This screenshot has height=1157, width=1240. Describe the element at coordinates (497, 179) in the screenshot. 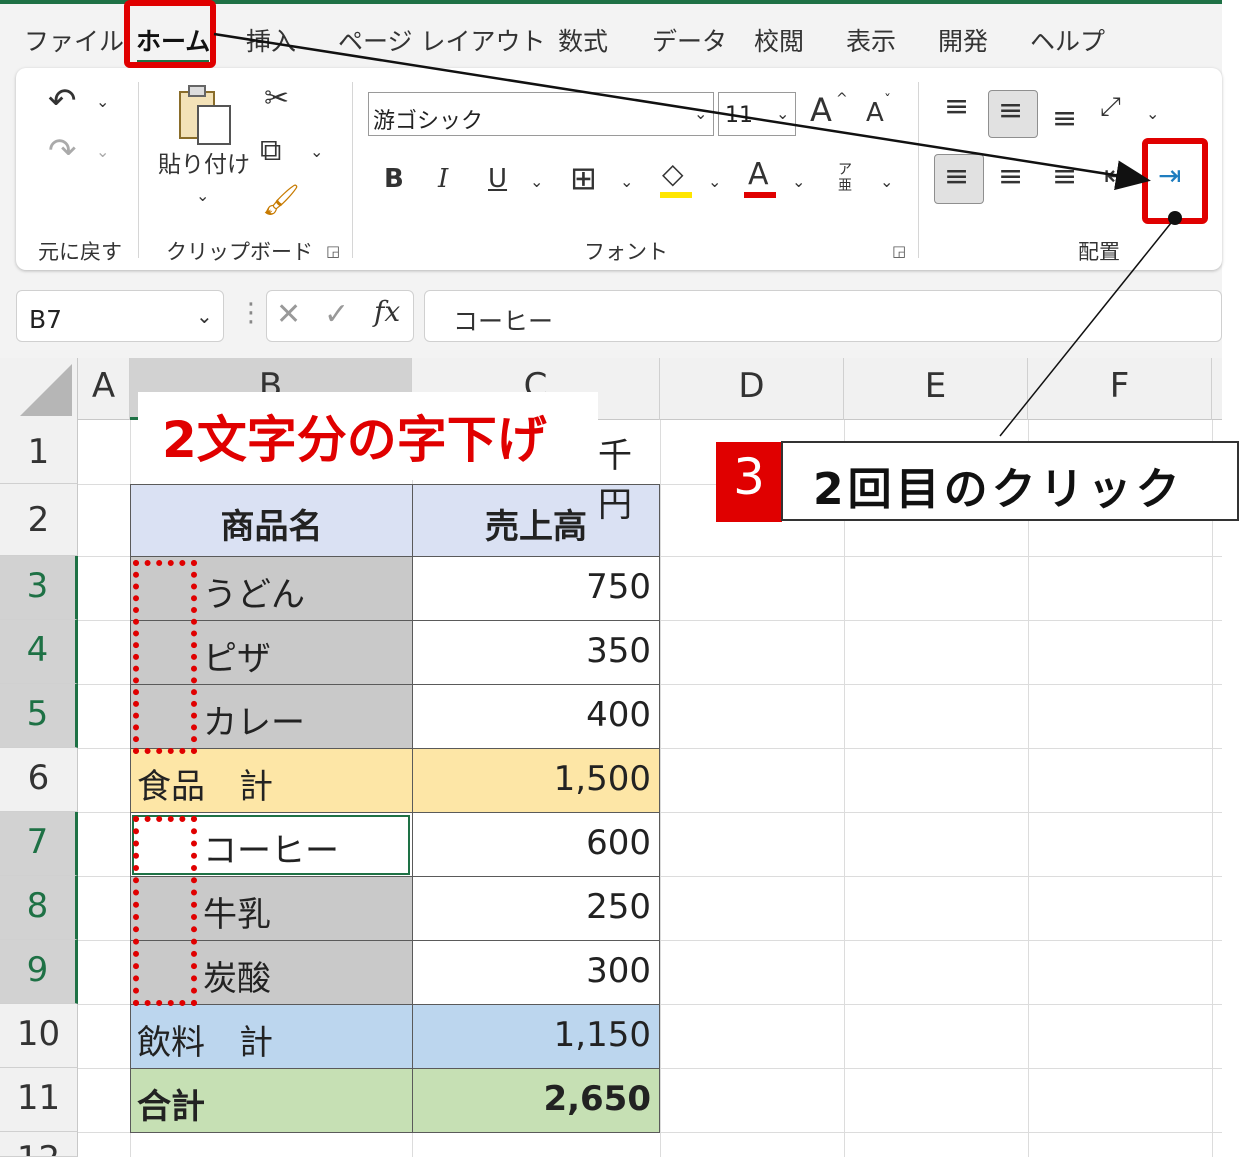

I see `underline-button: U` at that location.